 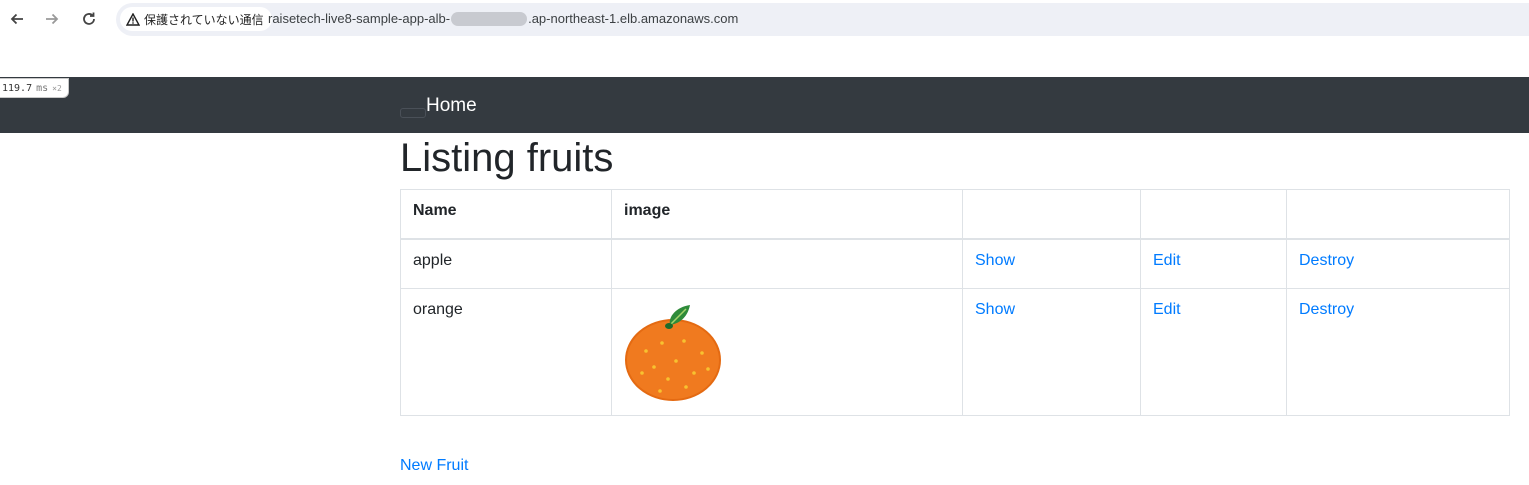 What do you see at coordinates (506, 263) in the screenshot?
I see `fruit-name: apple` at bounding box center [506, 263].